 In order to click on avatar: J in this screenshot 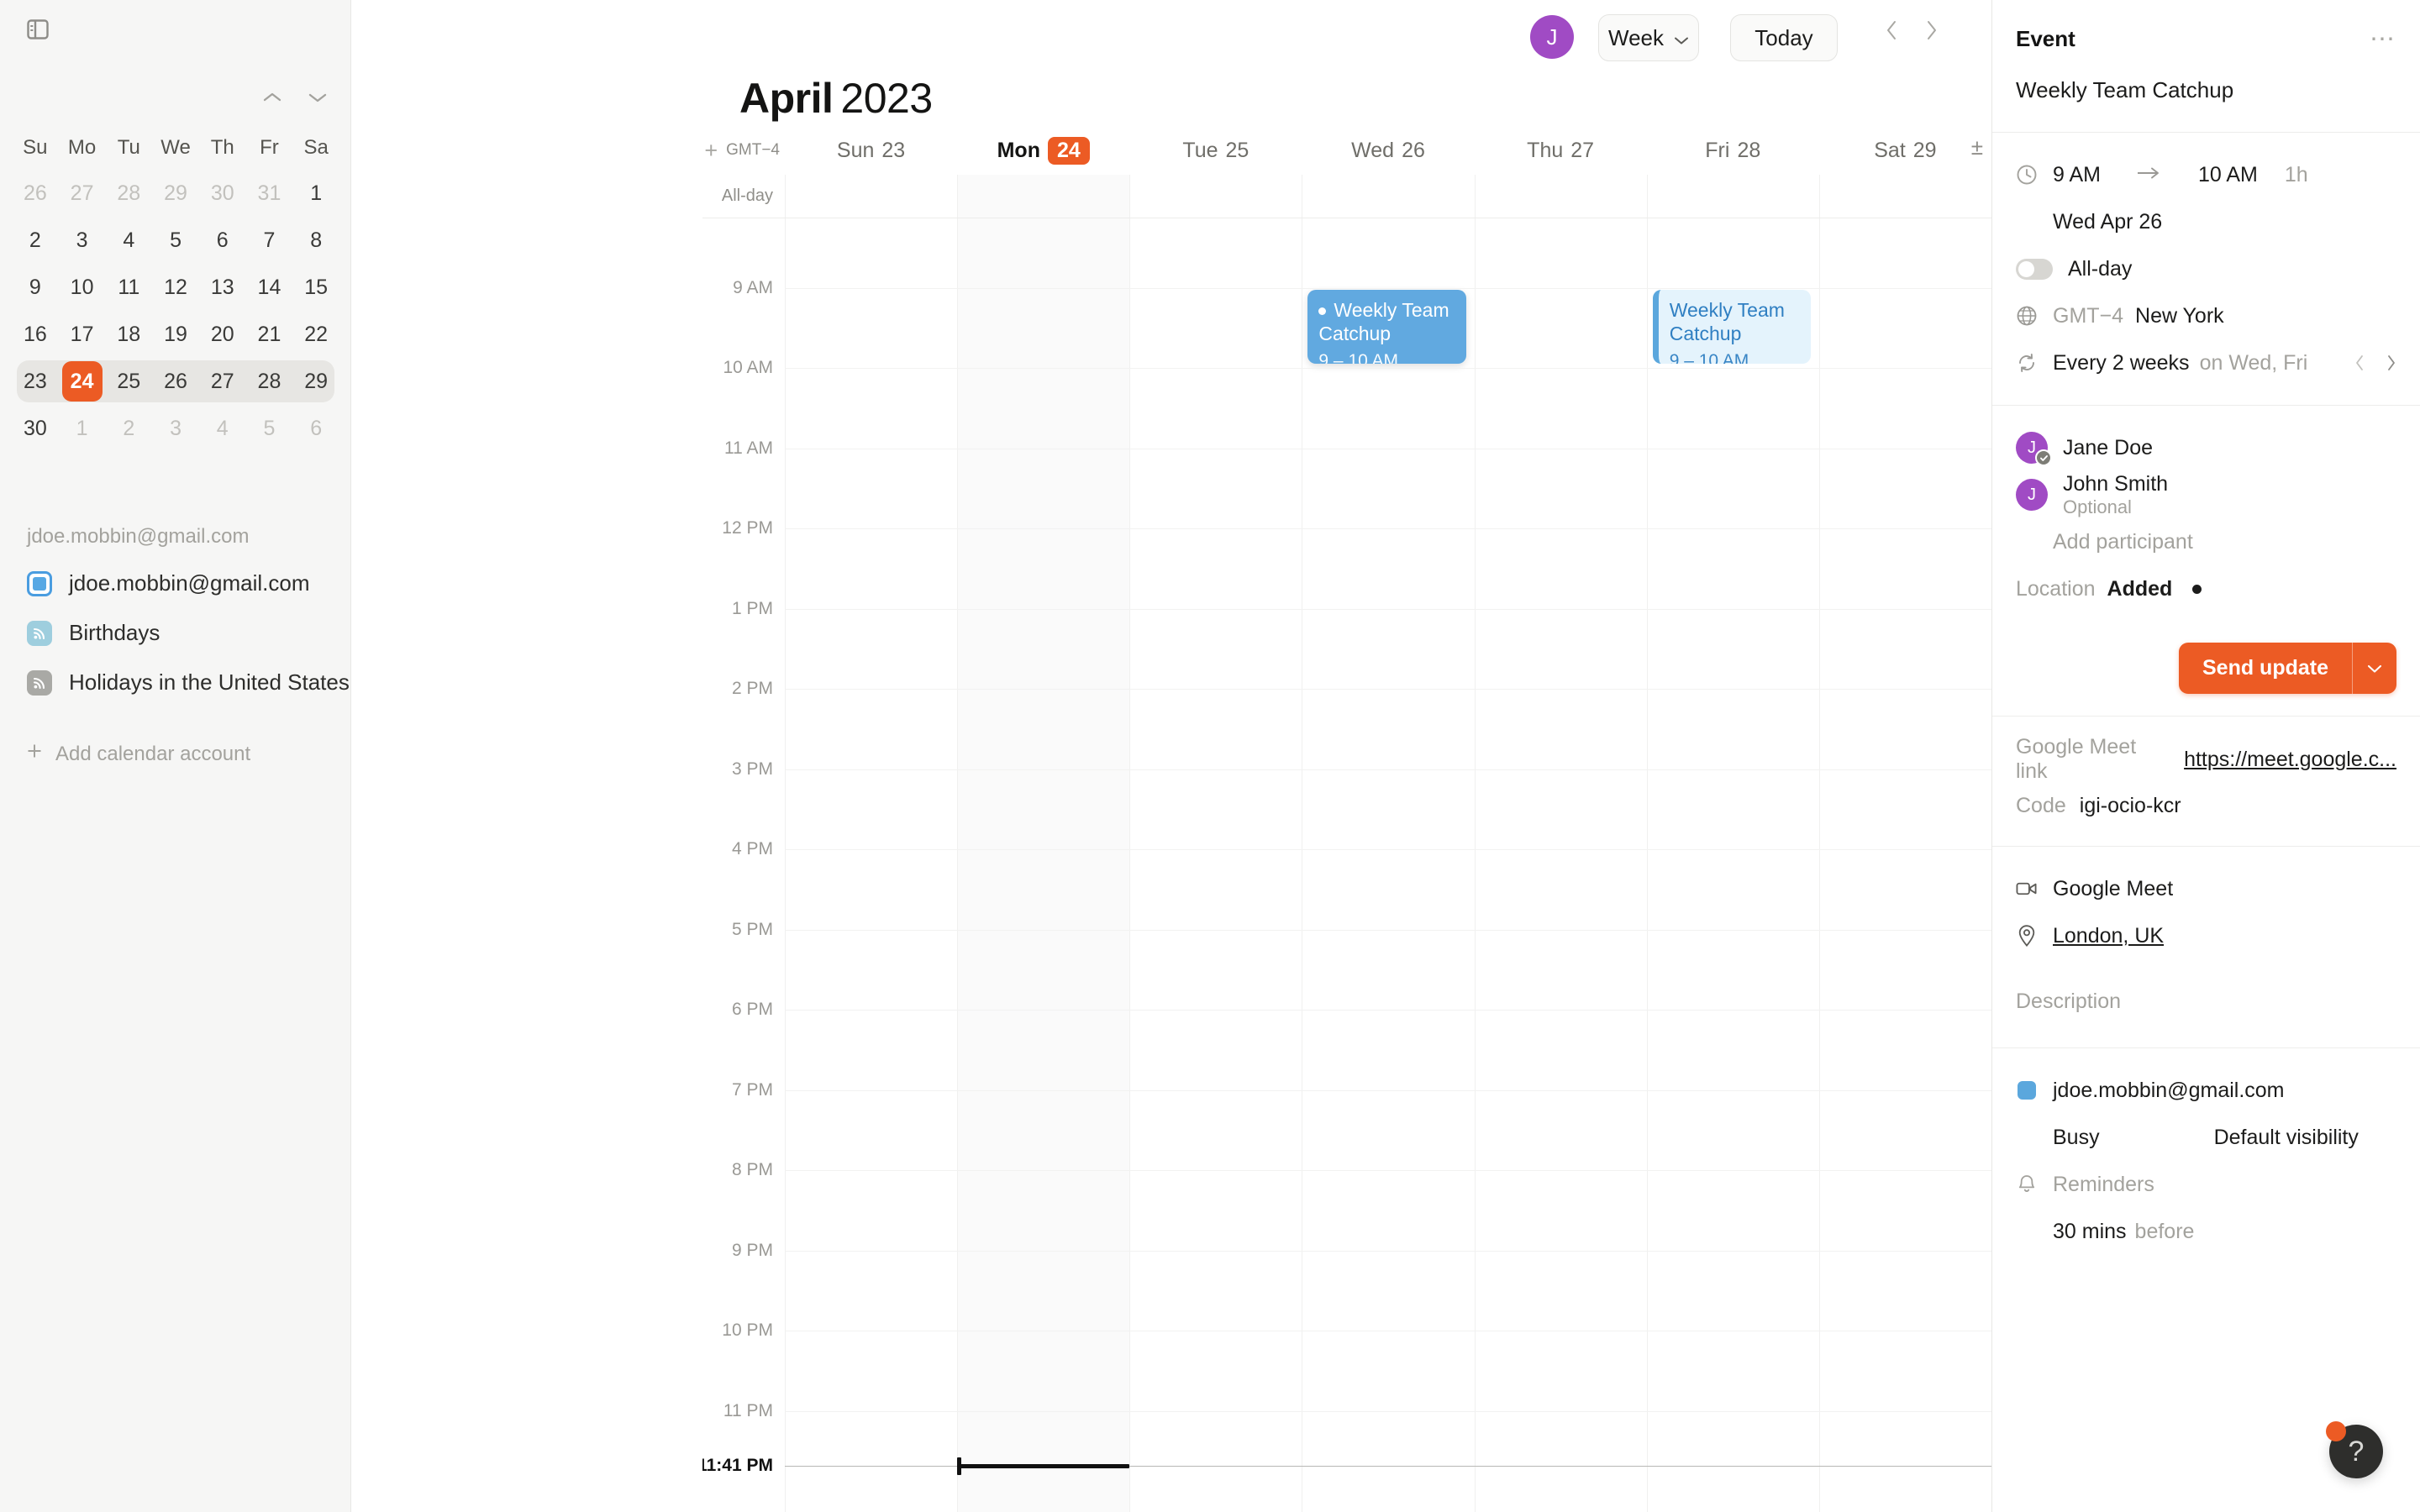, I will do `click(1552, 37)`.